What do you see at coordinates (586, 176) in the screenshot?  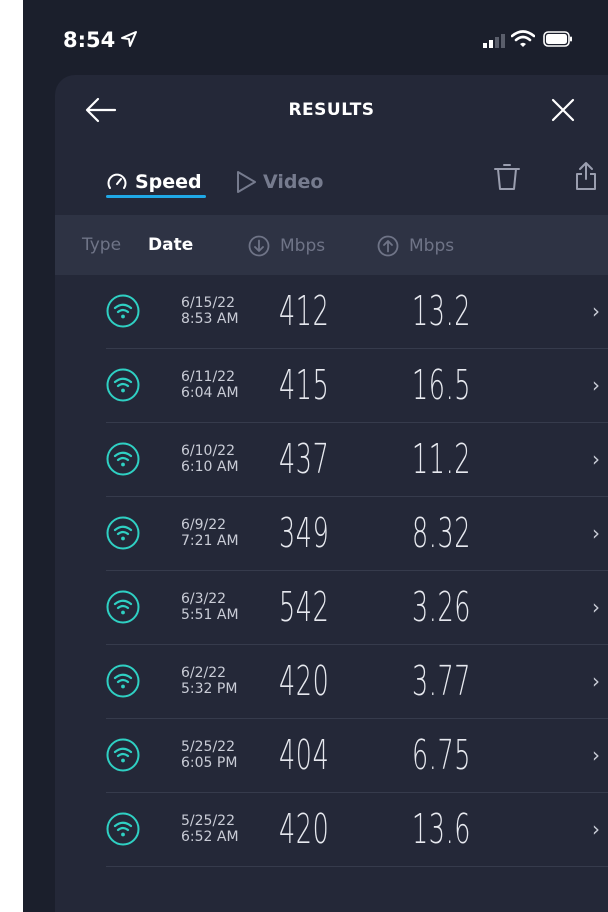 I see `share-icon` at bounding box center [586, 176].